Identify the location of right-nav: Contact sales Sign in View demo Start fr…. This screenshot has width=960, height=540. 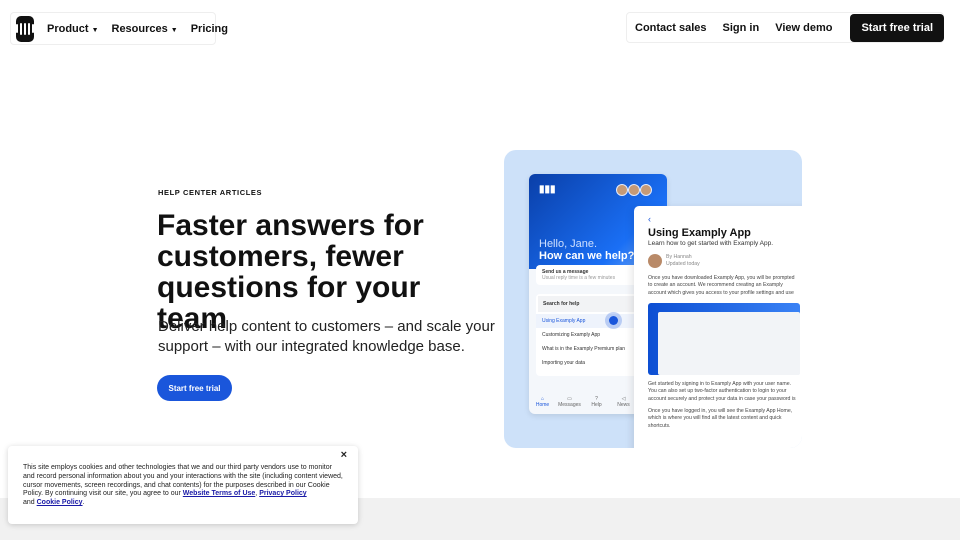
(785, 27).